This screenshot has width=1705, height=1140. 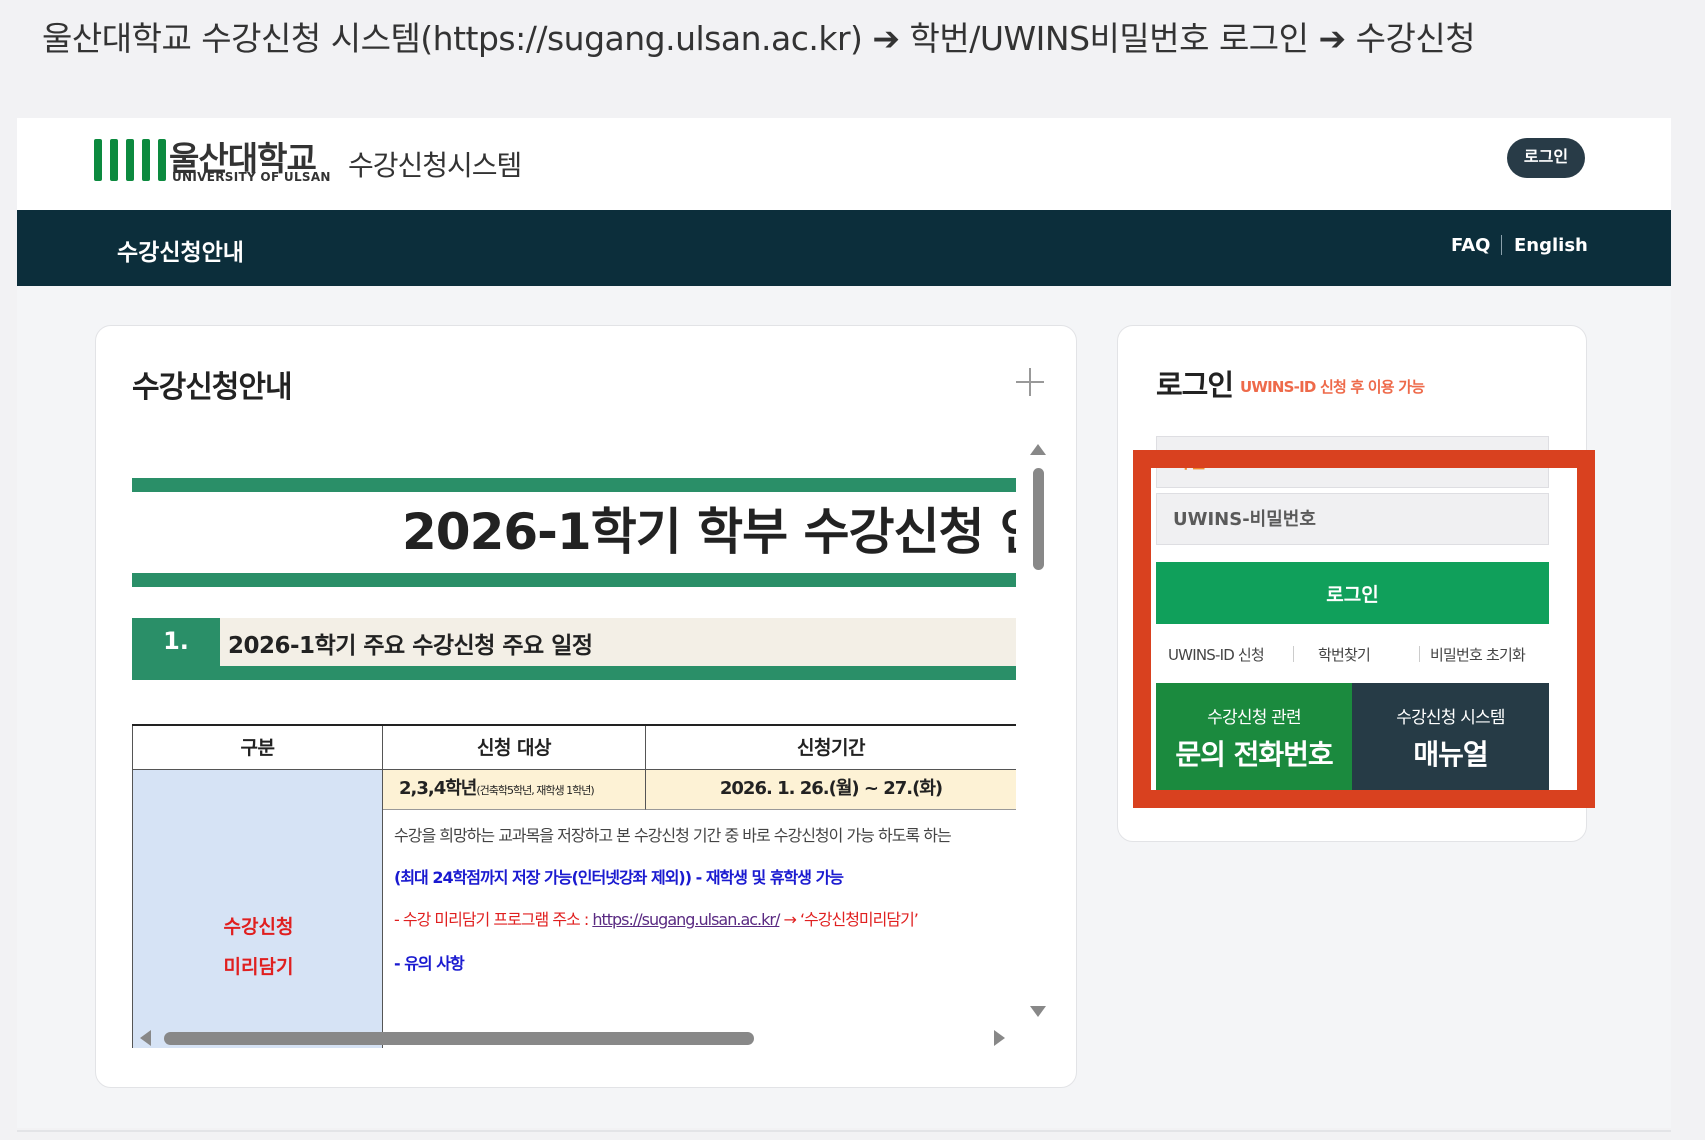 What do you see at coordinates (493, 919) in the screenshot?
I see `link-prefix: - 수강 미리담기 프로그램 주소 :` at bounding box center [493, 919].